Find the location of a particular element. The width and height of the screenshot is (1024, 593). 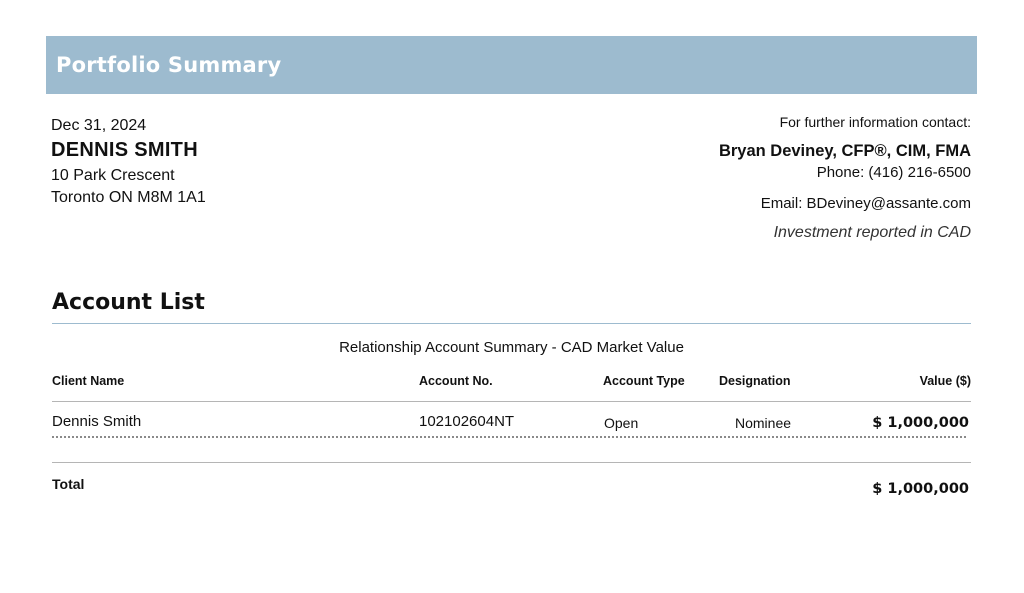

column-header-designation: Designation is located at coordinates (755, 381).